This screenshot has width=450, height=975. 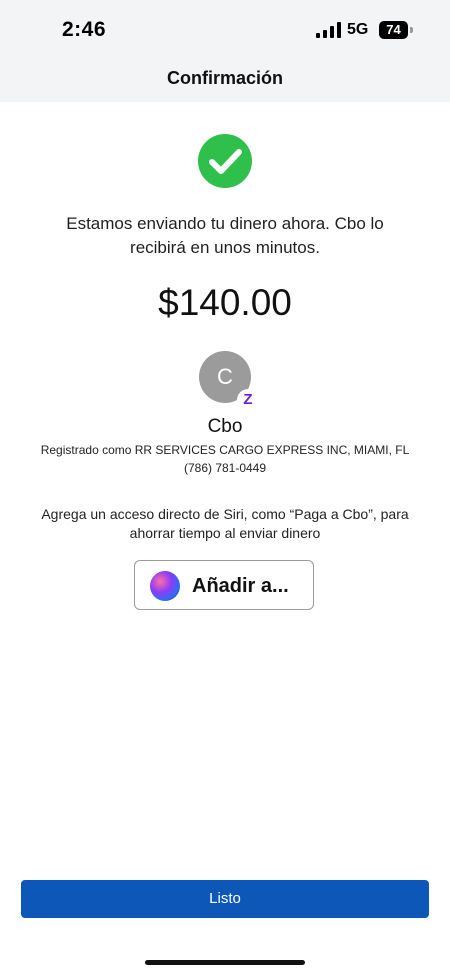 What do you see at coordinates (224, 78) in the screenshot?
I see `page-title: Confirmación` at bounding box center [224, 78].